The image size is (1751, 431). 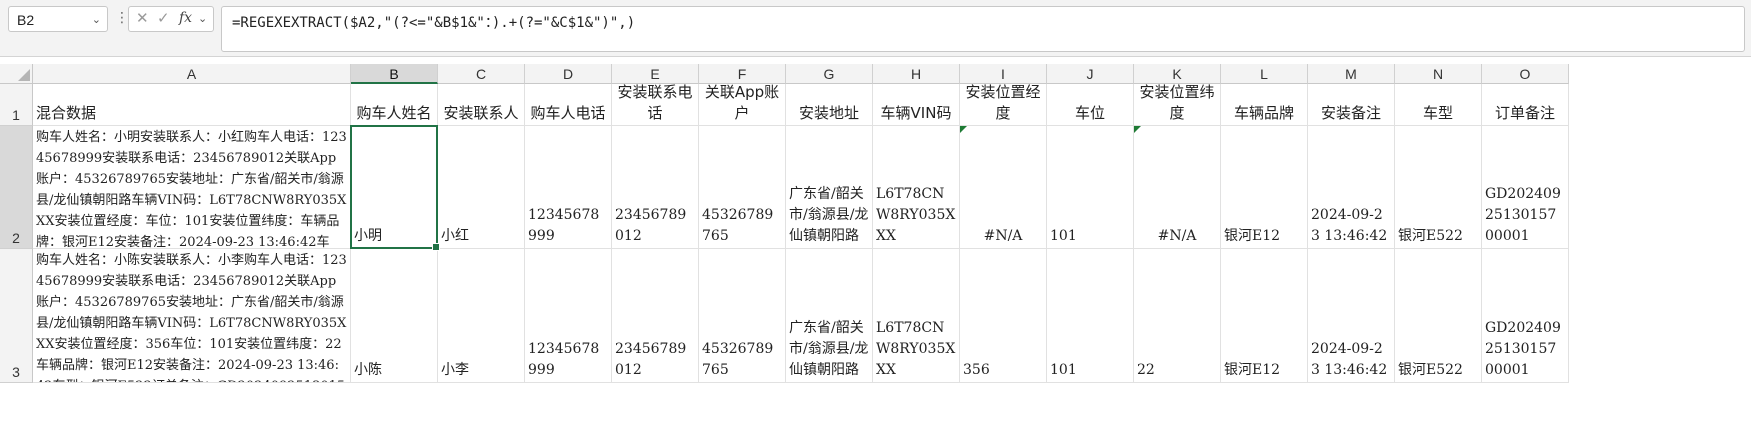 I want to click on column-header-k: K, so click(x=1177, y=74).